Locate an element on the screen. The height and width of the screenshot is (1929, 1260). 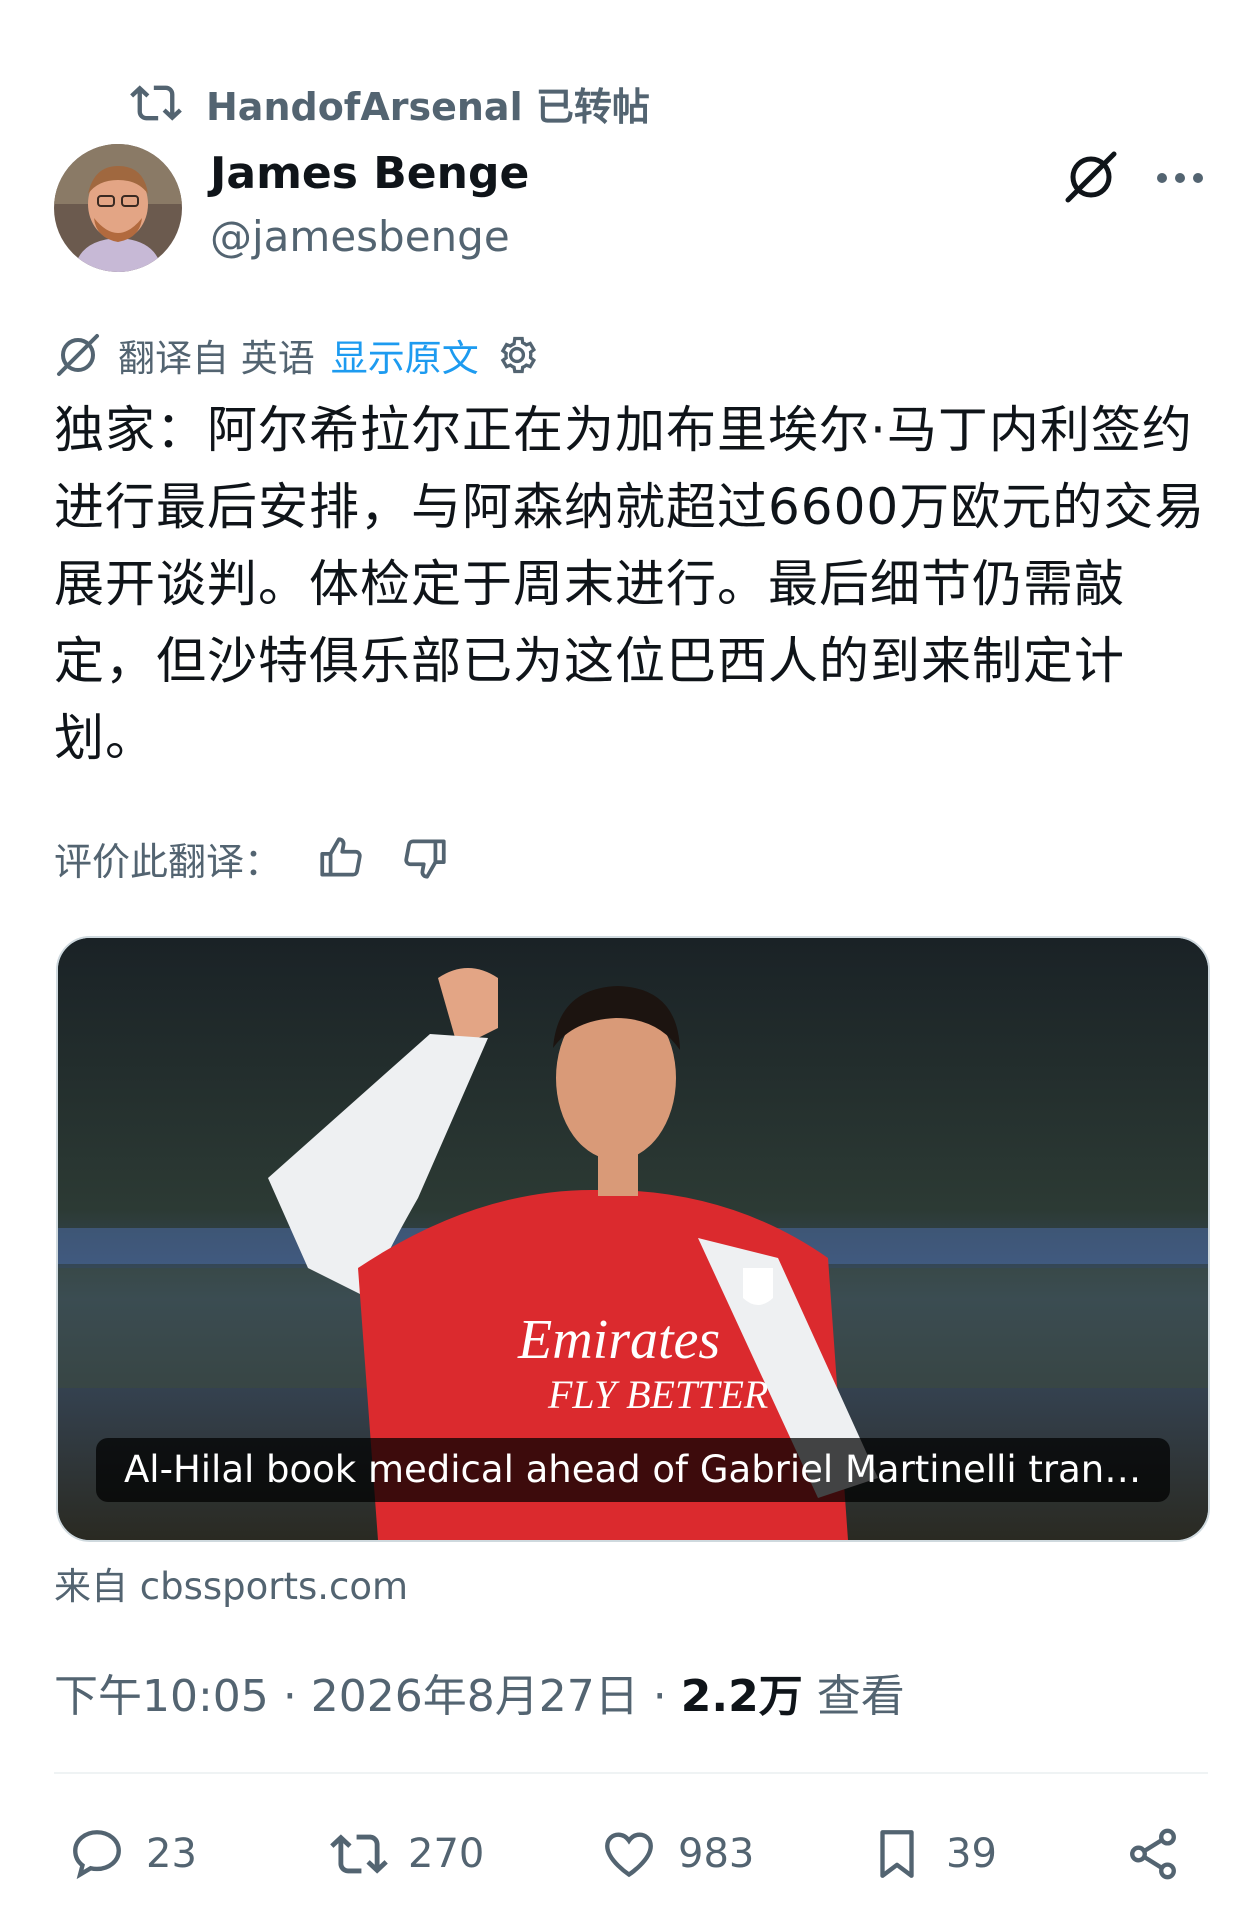
thumbs-down-icon is located at coordinates (425, 858).